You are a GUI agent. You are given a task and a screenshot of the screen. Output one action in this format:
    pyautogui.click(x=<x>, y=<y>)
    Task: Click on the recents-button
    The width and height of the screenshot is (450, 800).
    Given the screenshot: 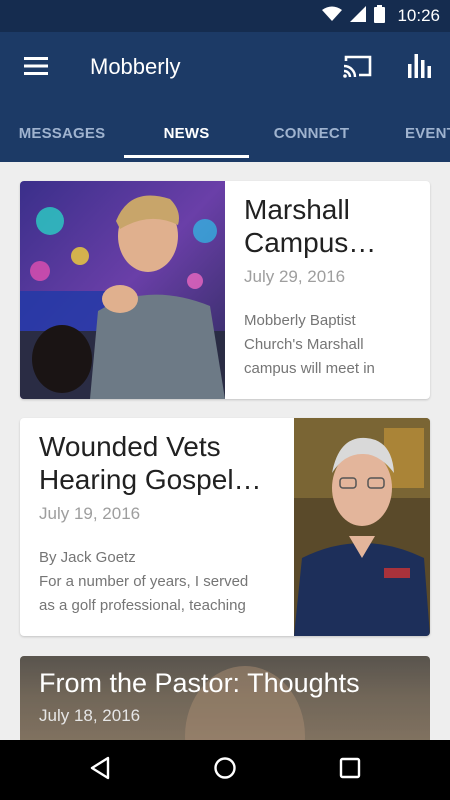 What is the action you would take?
    pyautogui.click(x=350, y=770)
    